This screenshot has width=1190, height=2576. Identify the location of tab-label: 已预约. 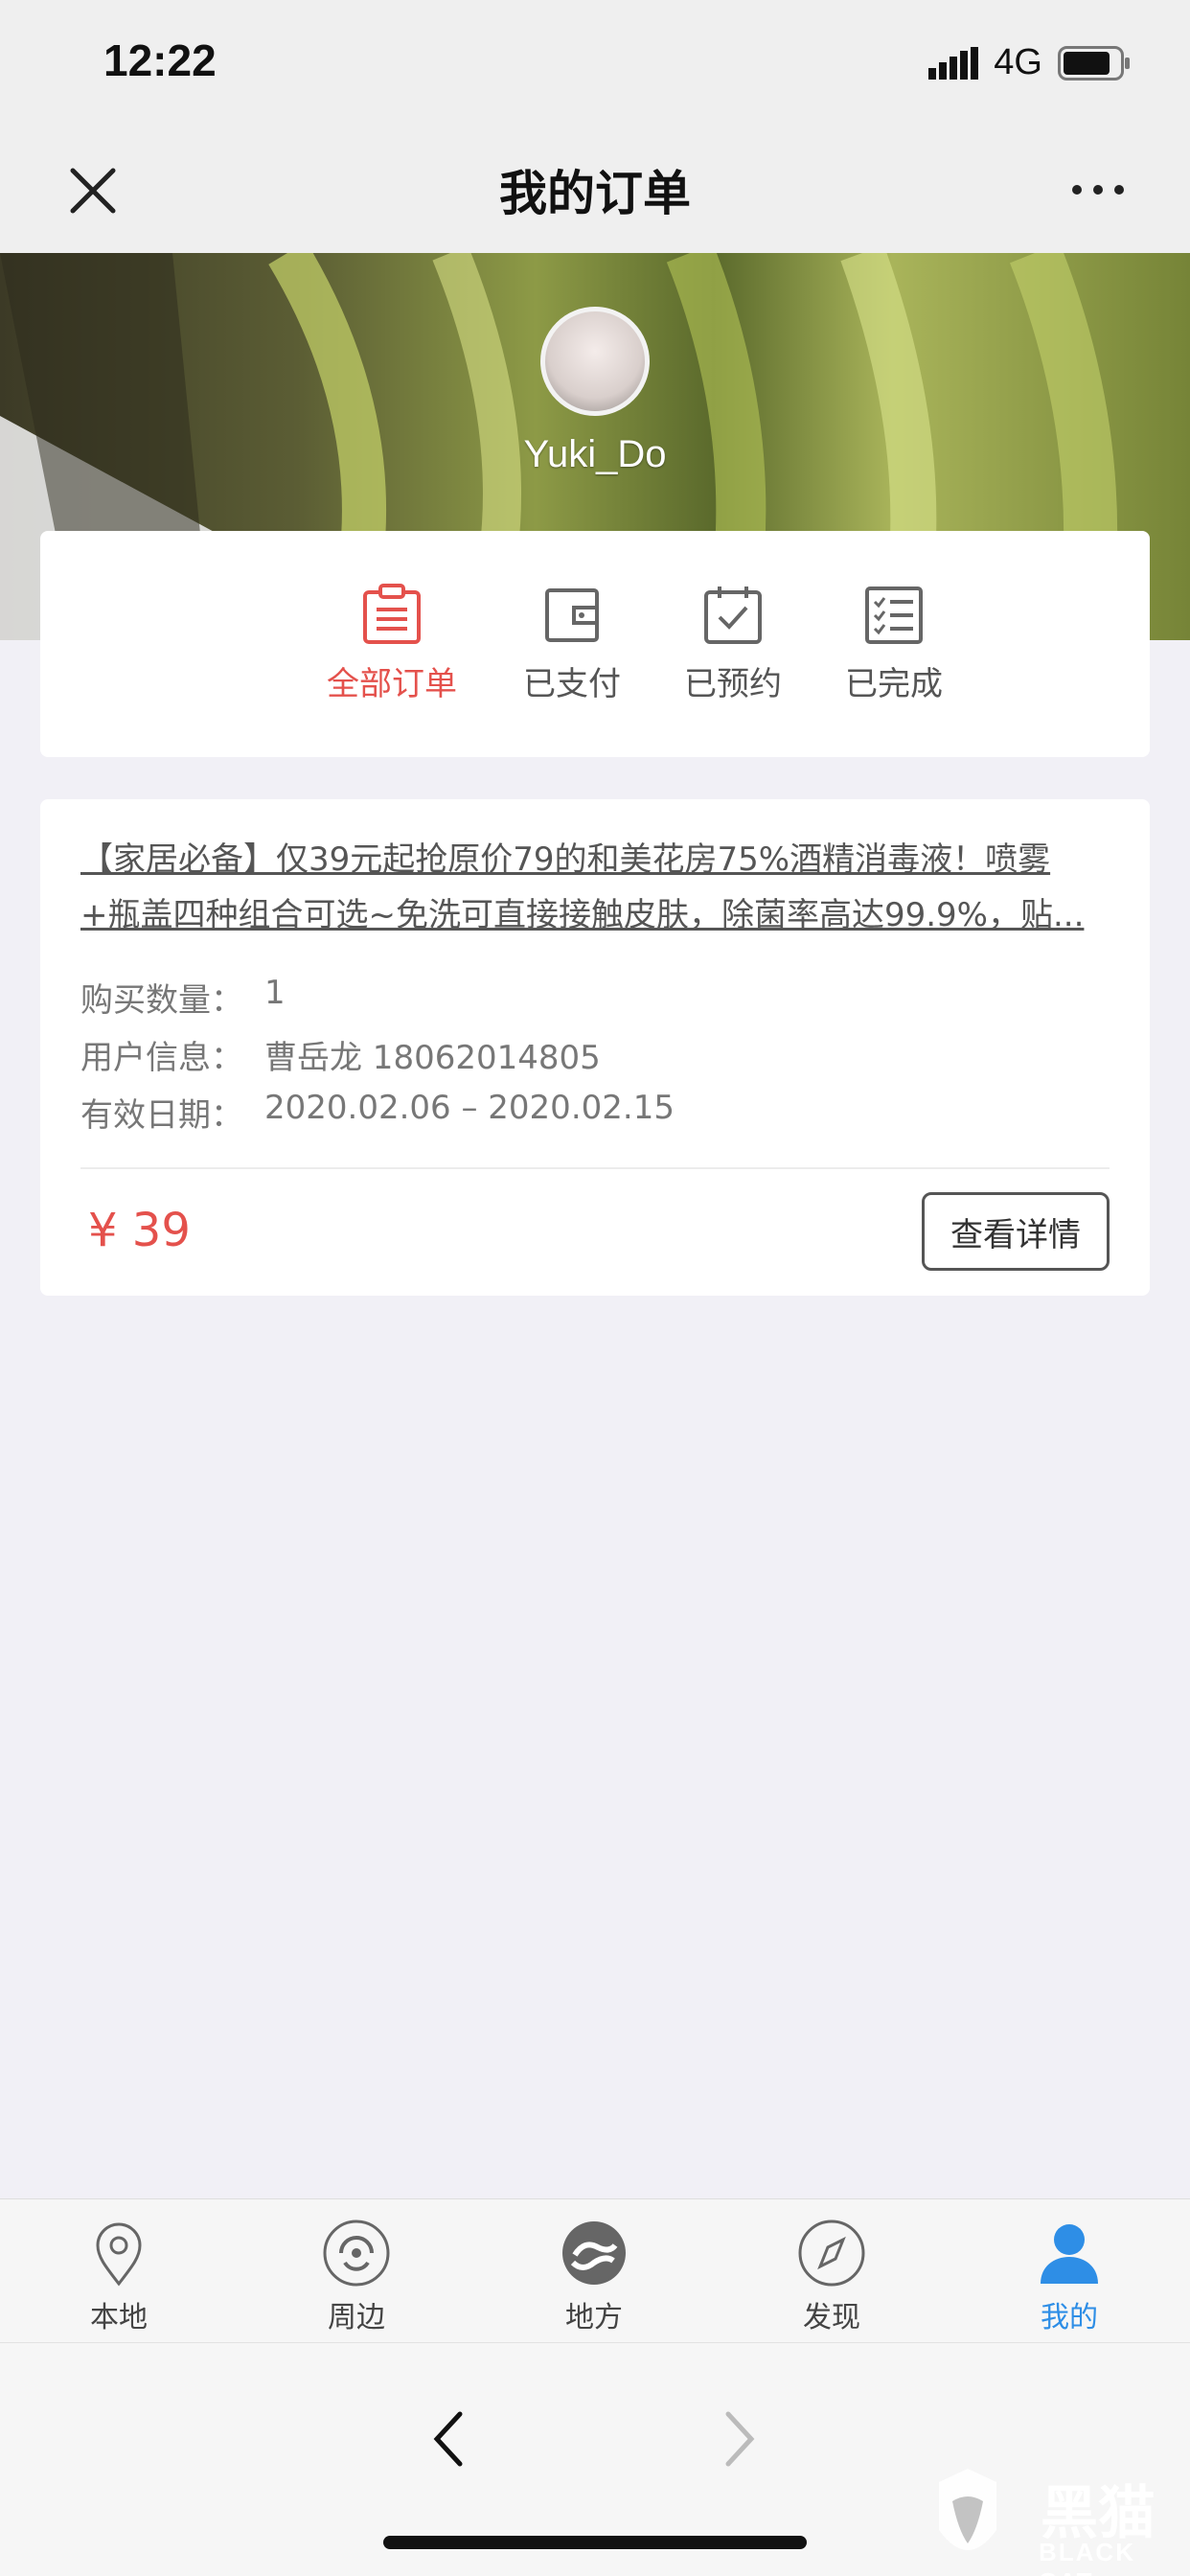
(733, 684).